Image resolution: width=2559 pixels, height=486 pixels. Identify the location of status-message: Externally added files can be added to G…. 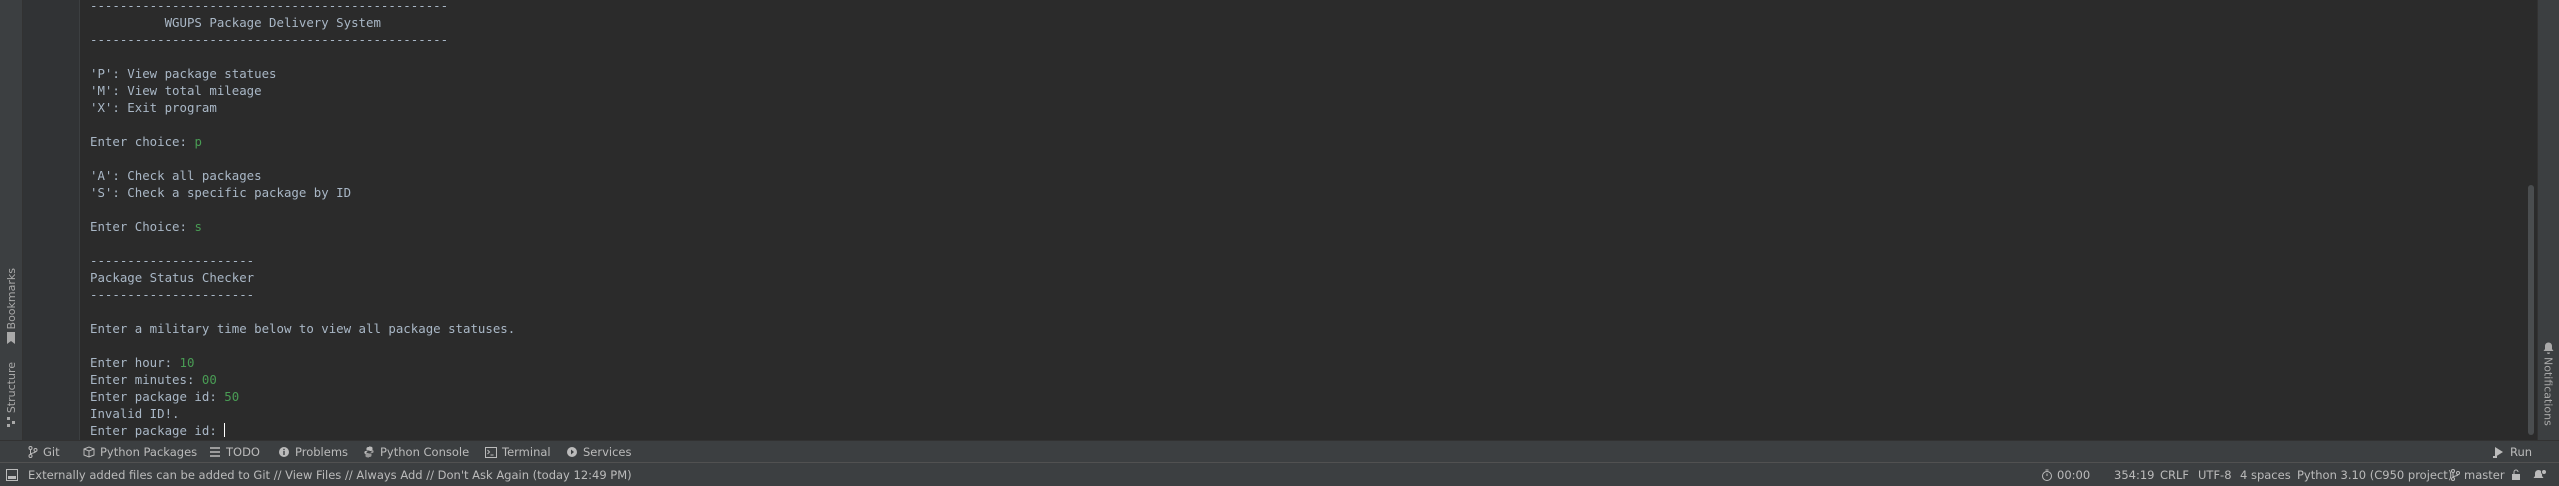
(319, 474).